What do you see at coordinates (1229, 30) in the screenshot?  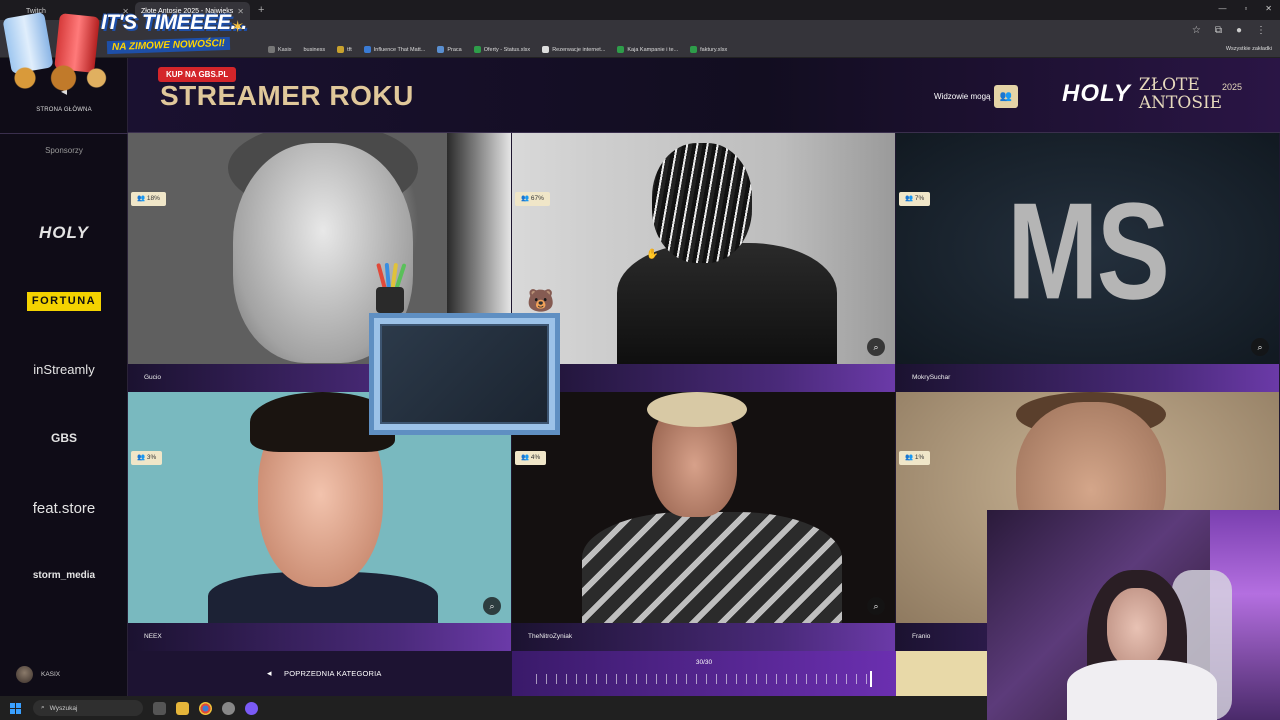 I see `toolbar-icons: ☆ ⧉ ● ⋮` at bounding box center [1229, 30].